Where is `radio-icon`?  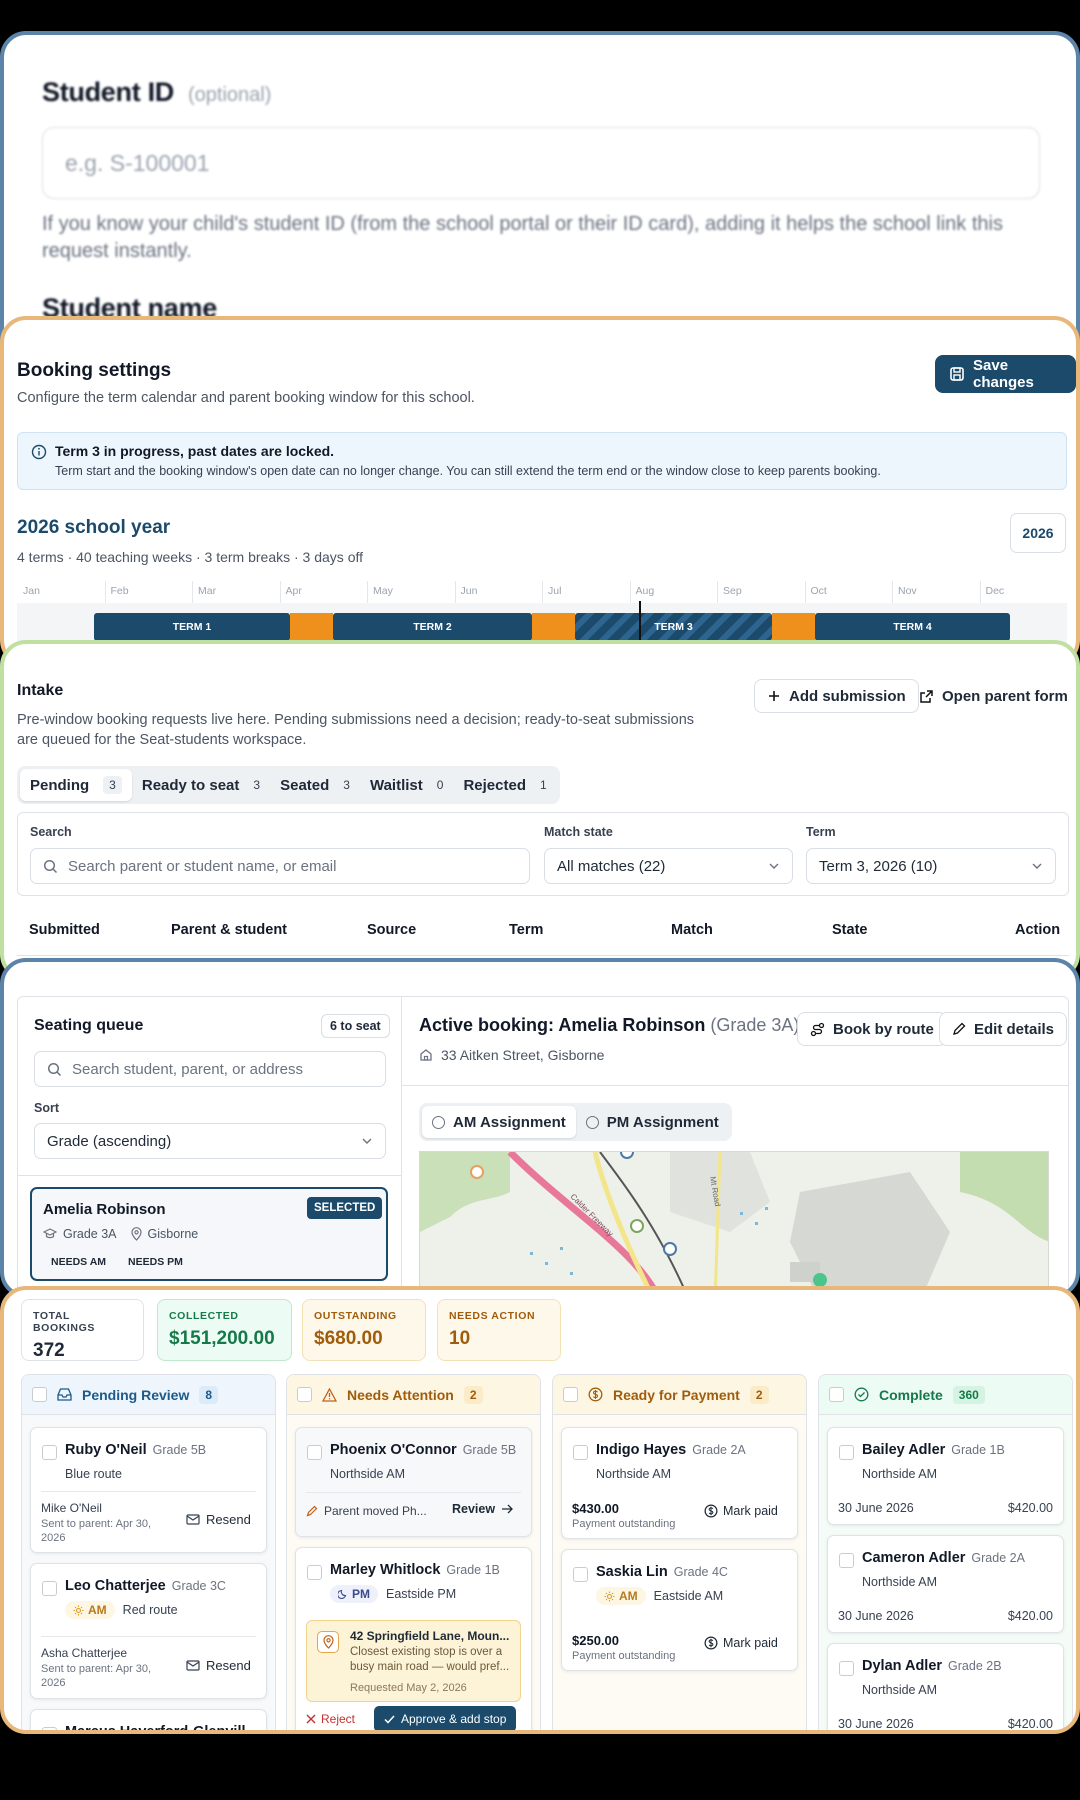 radio-icon is located at coordinates (438, 1122).